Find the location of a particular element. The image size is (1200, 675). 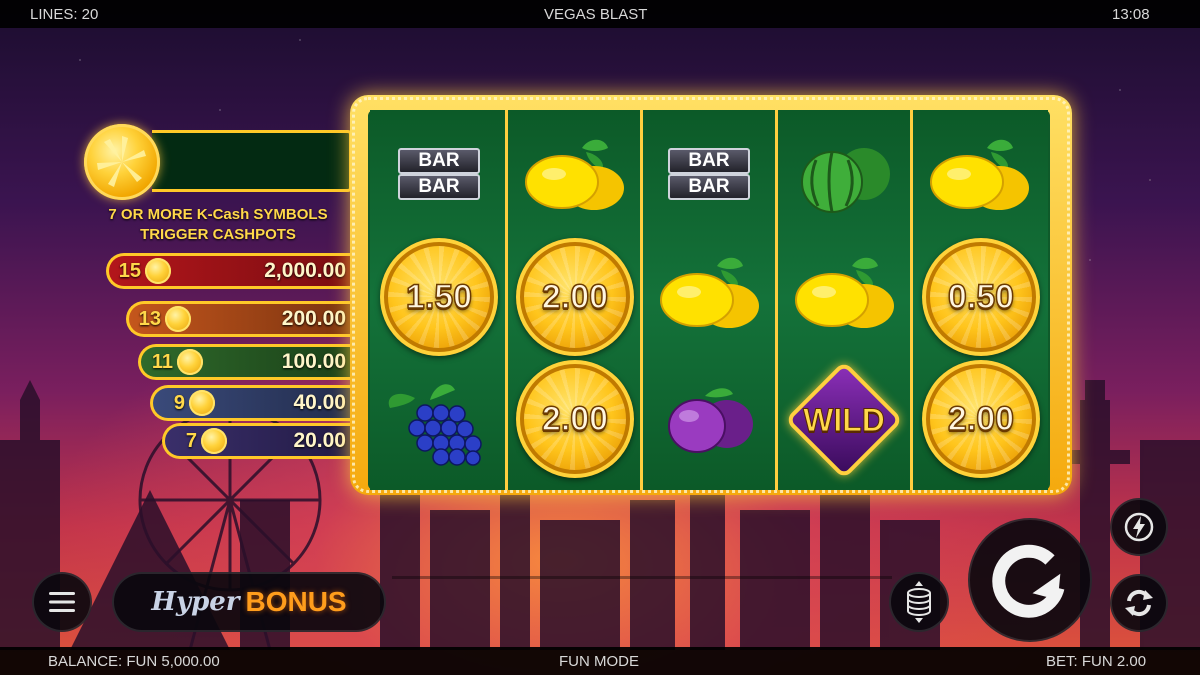

wild-symbol: WILD is located at coordinates (844, 424).